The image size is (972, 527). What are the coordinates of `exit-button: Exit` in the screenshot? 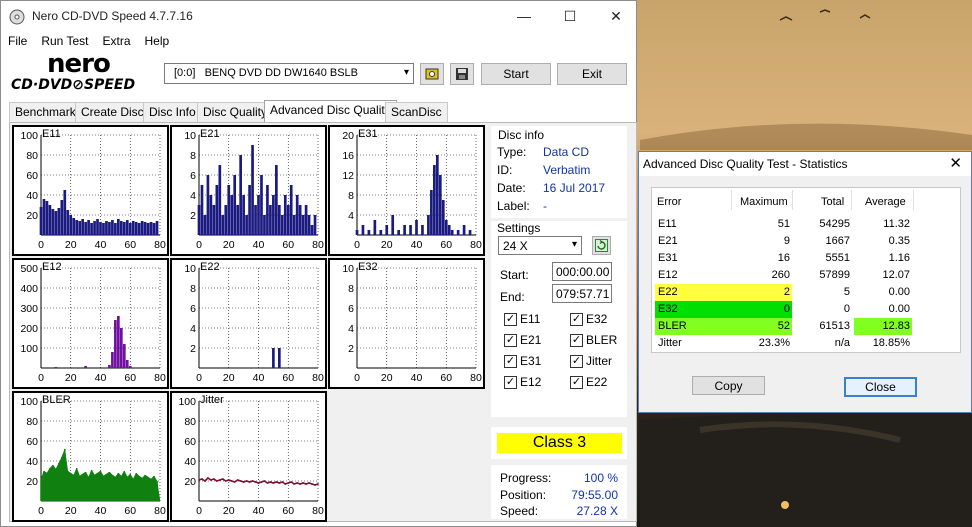 It's located at (592, 74).